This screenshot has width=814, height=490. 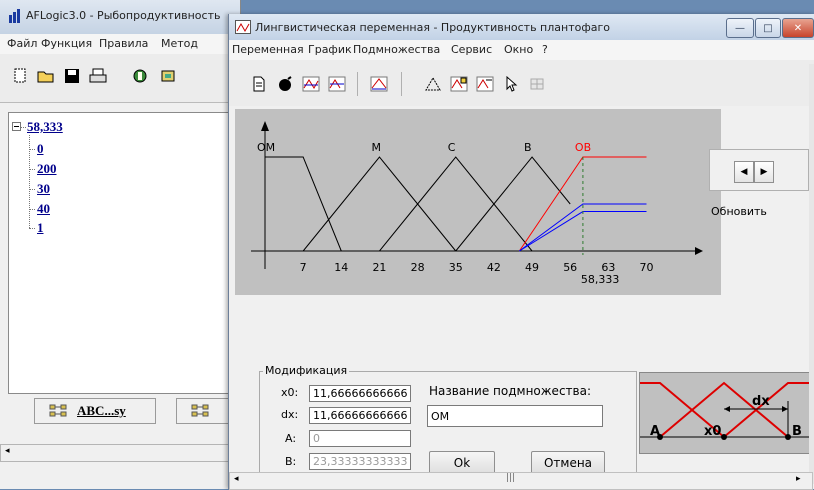 I want to click on b-label: B:, so click(x=291, y=461).